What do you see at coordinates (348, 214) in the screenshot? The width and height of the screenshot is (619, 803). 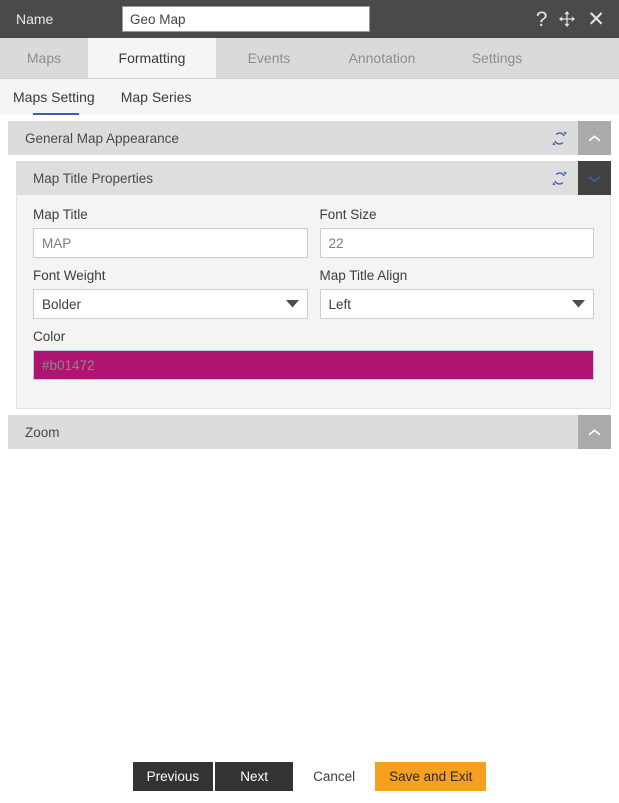 I see `font-size-label: Font Size` at bounding box center [348, 214].